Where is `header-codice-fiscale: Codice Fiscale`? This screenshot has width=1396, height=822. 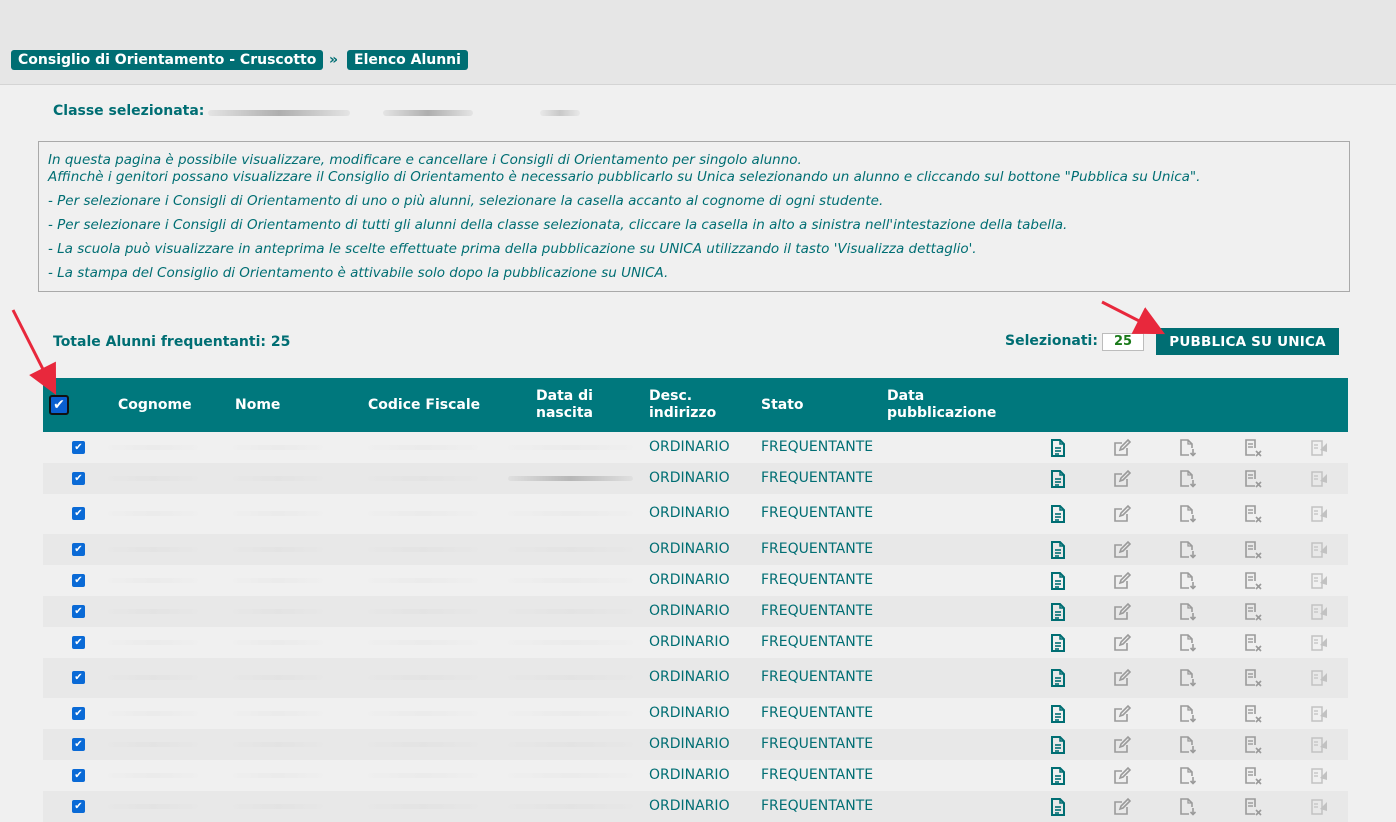
header-codice-fiscale: Codice Fiscale is located at coordinates (424, 405).